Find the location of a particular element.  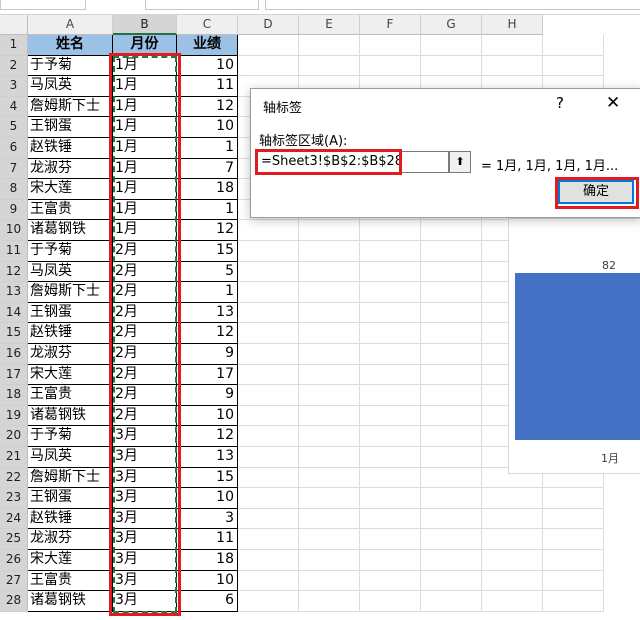

name-cell: 詹姆斯下士 is located at coordinates (70, 292).